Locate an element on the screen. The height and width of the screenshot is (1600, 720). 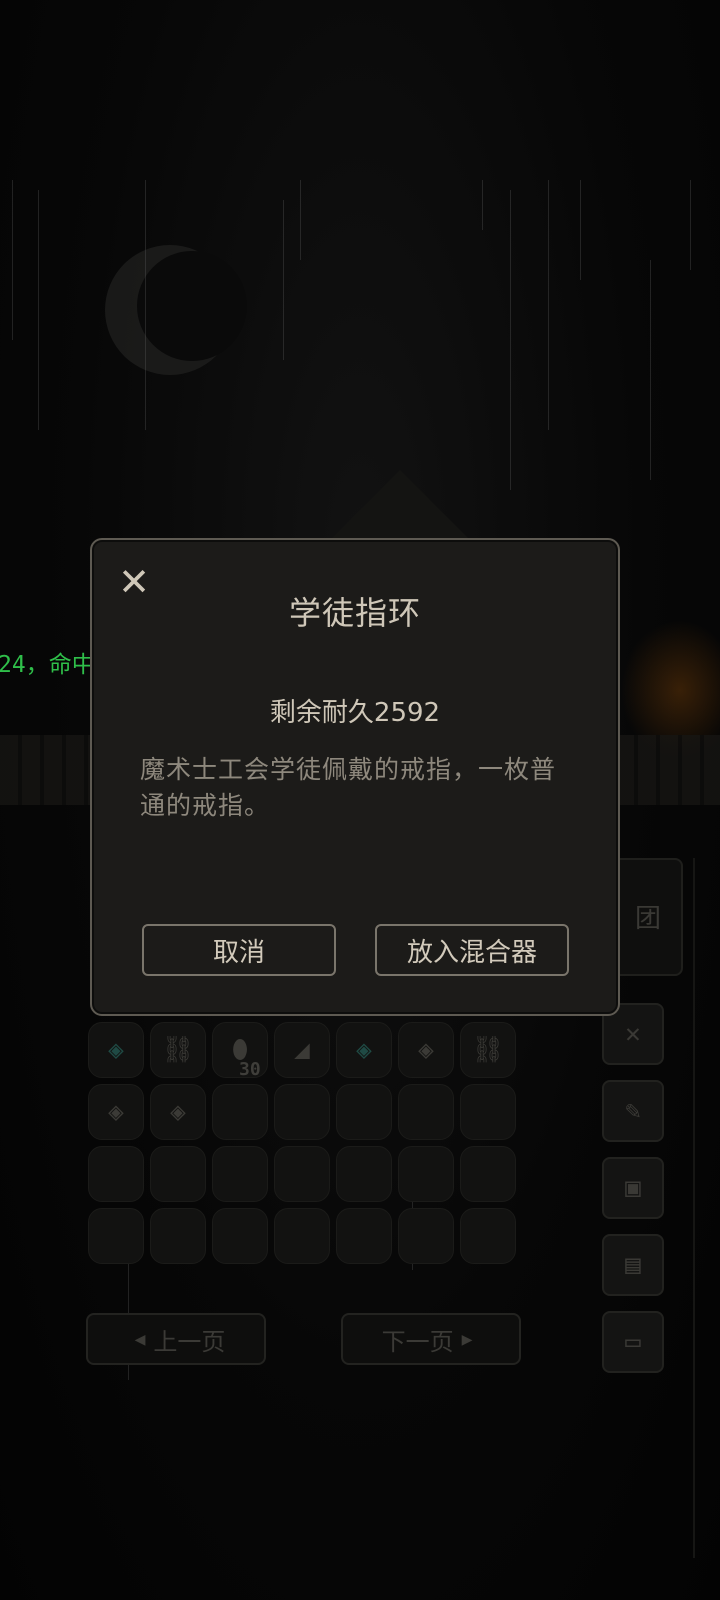
inventory-slot: ◢ is located at coordinates (302, 1050).